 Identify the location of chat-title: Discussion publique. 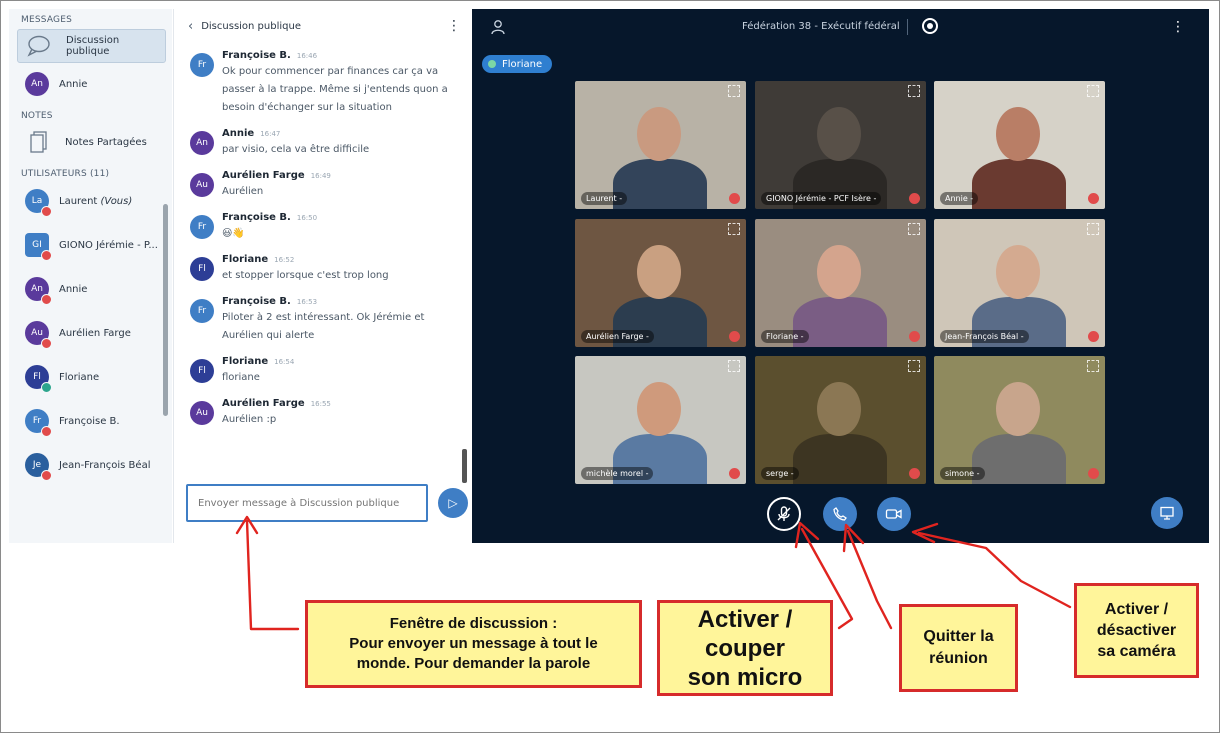
(324, 26).